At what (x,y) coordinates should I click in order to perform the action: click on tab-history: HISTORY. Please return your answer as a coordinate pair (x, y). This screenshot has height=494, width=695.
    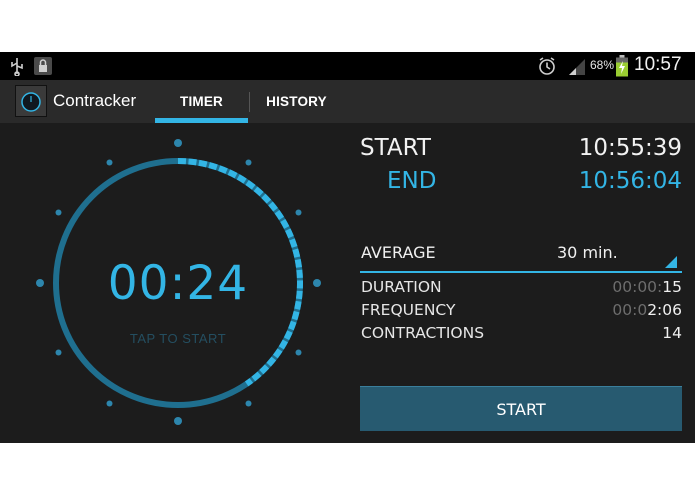
    Looking at the image, I should click on (296, 101).